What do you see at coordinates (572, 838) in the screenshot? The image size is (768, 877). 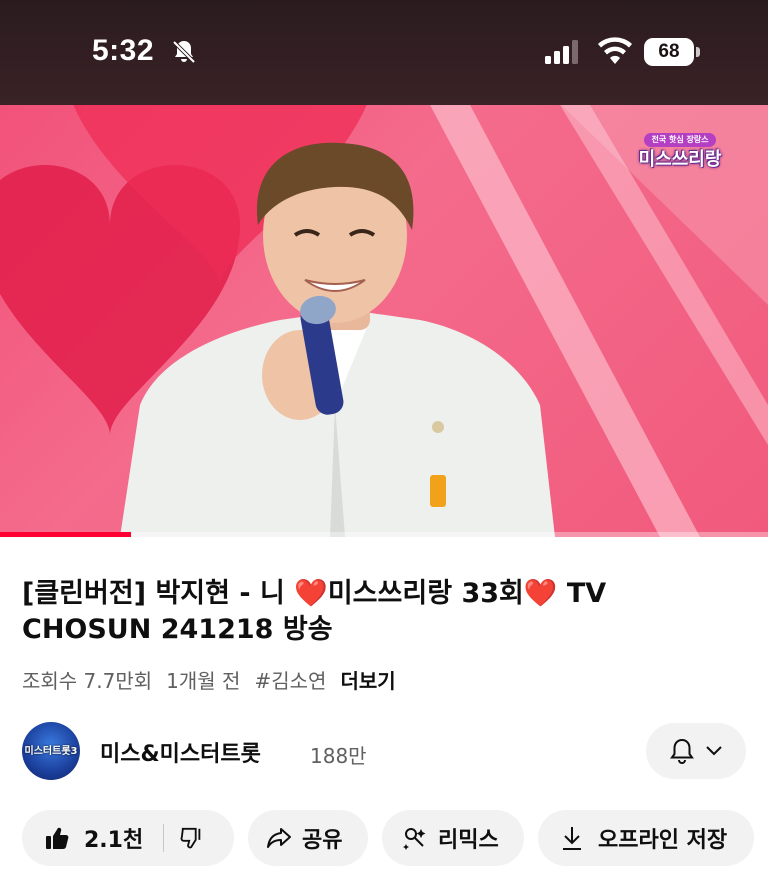 I see `download-icon` at bounding box center [572, 838].